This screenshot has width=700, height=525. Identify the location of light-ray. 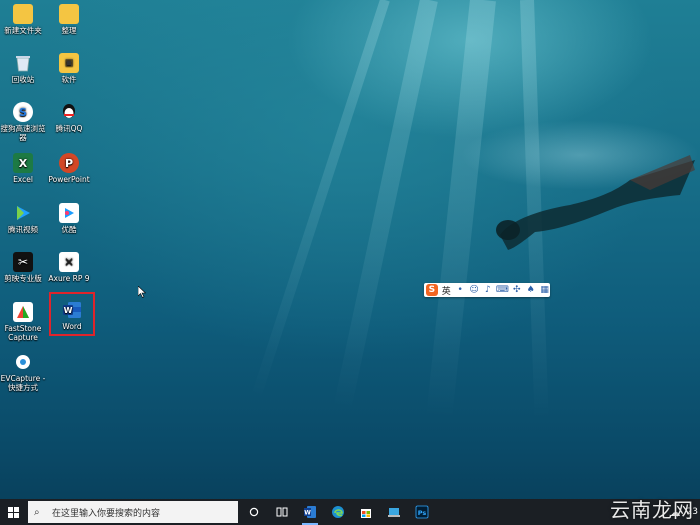
(385, 206).